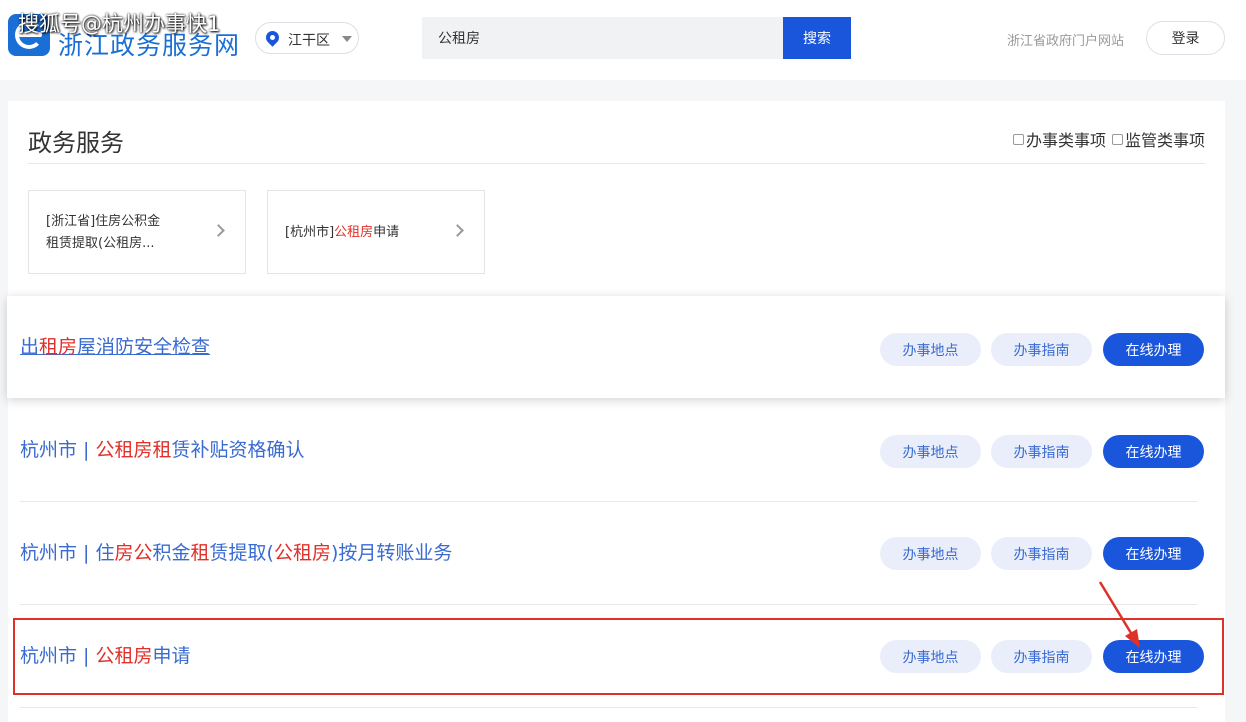 The width and height of the screenshot is (1246, 722). Describe the element at coordinates (1185, 38) in the screenshot. I see `login-button: 登录` at that location.